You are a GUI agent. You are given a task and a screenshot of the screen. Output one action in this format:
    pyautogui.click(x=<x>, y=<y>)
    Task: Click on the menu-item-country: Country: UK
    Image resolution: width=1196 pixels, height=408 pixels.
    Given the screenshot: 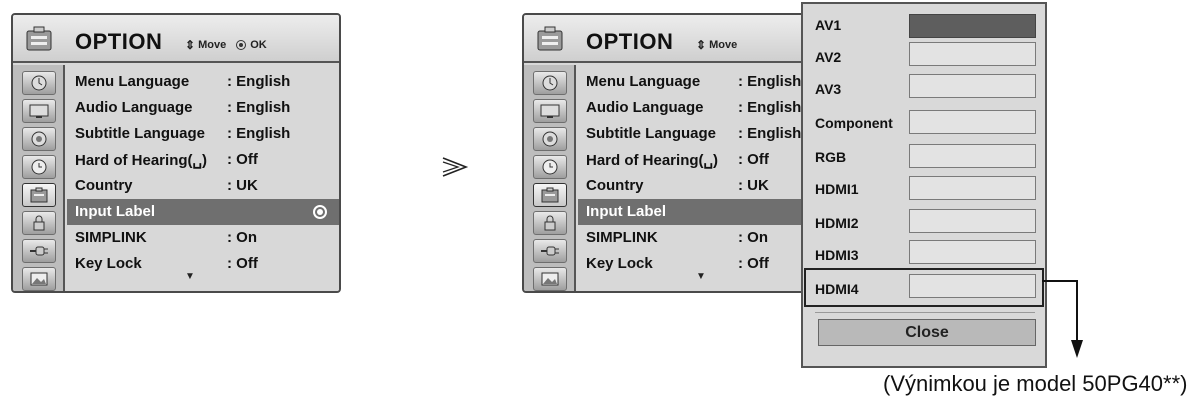 What is the action you would take?
    pyautogui.click(x=203, y=186)
    